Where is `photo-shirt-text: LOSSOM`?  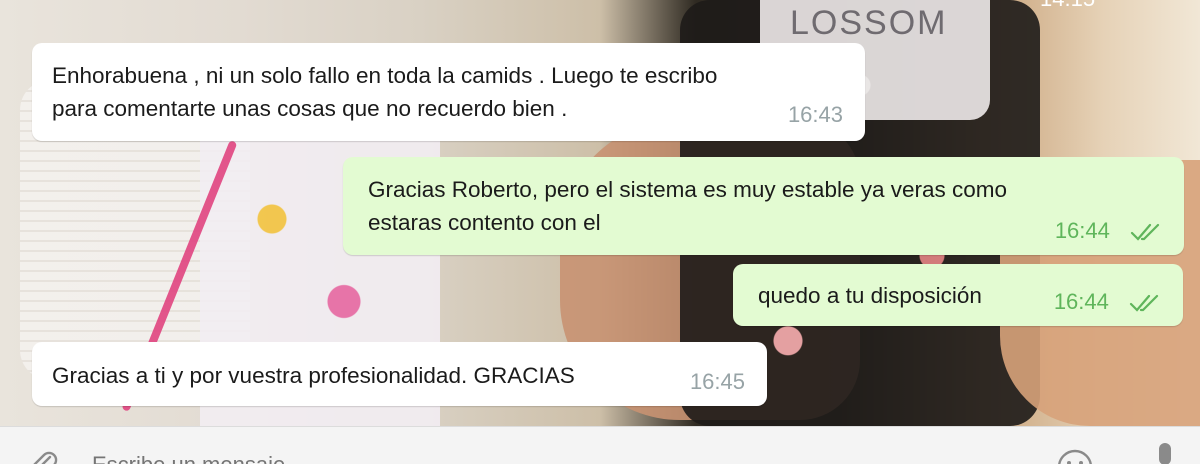
photo-shirt-text: LOSSOM is located at coordinates (869, 23).